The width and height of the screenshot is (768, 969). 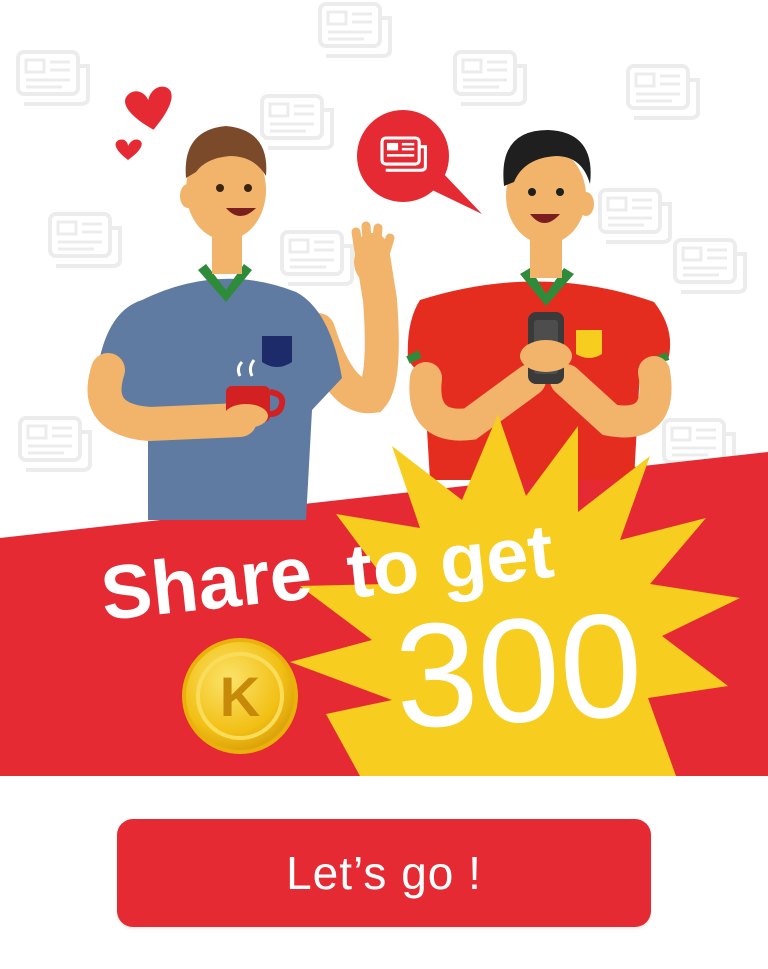 What do you see at coordinates (419, 162) in the screenshot?
I see `speech-bubble` at bounding box center [419, 162].